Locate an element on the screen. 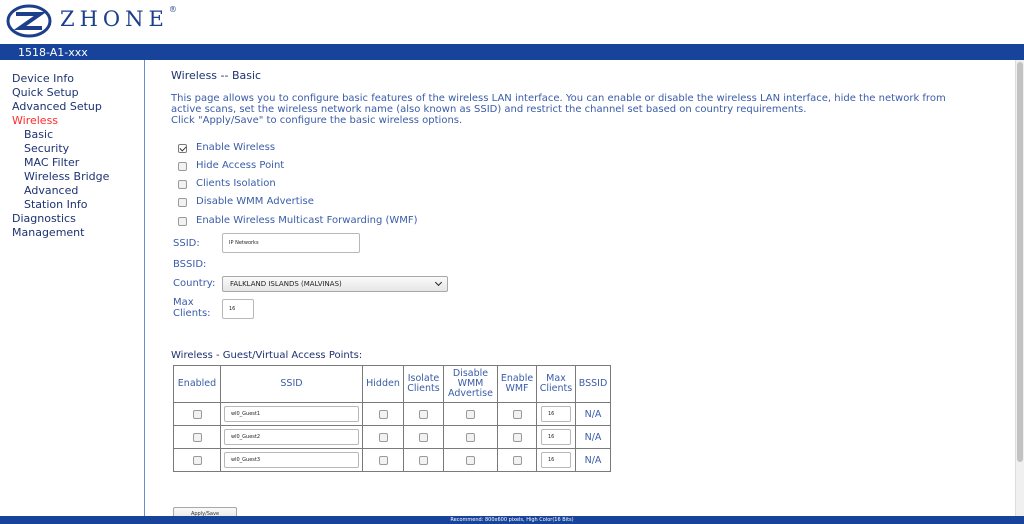 The image size is (1024, 524). cell-wmf is located at coordinates (517, 437).